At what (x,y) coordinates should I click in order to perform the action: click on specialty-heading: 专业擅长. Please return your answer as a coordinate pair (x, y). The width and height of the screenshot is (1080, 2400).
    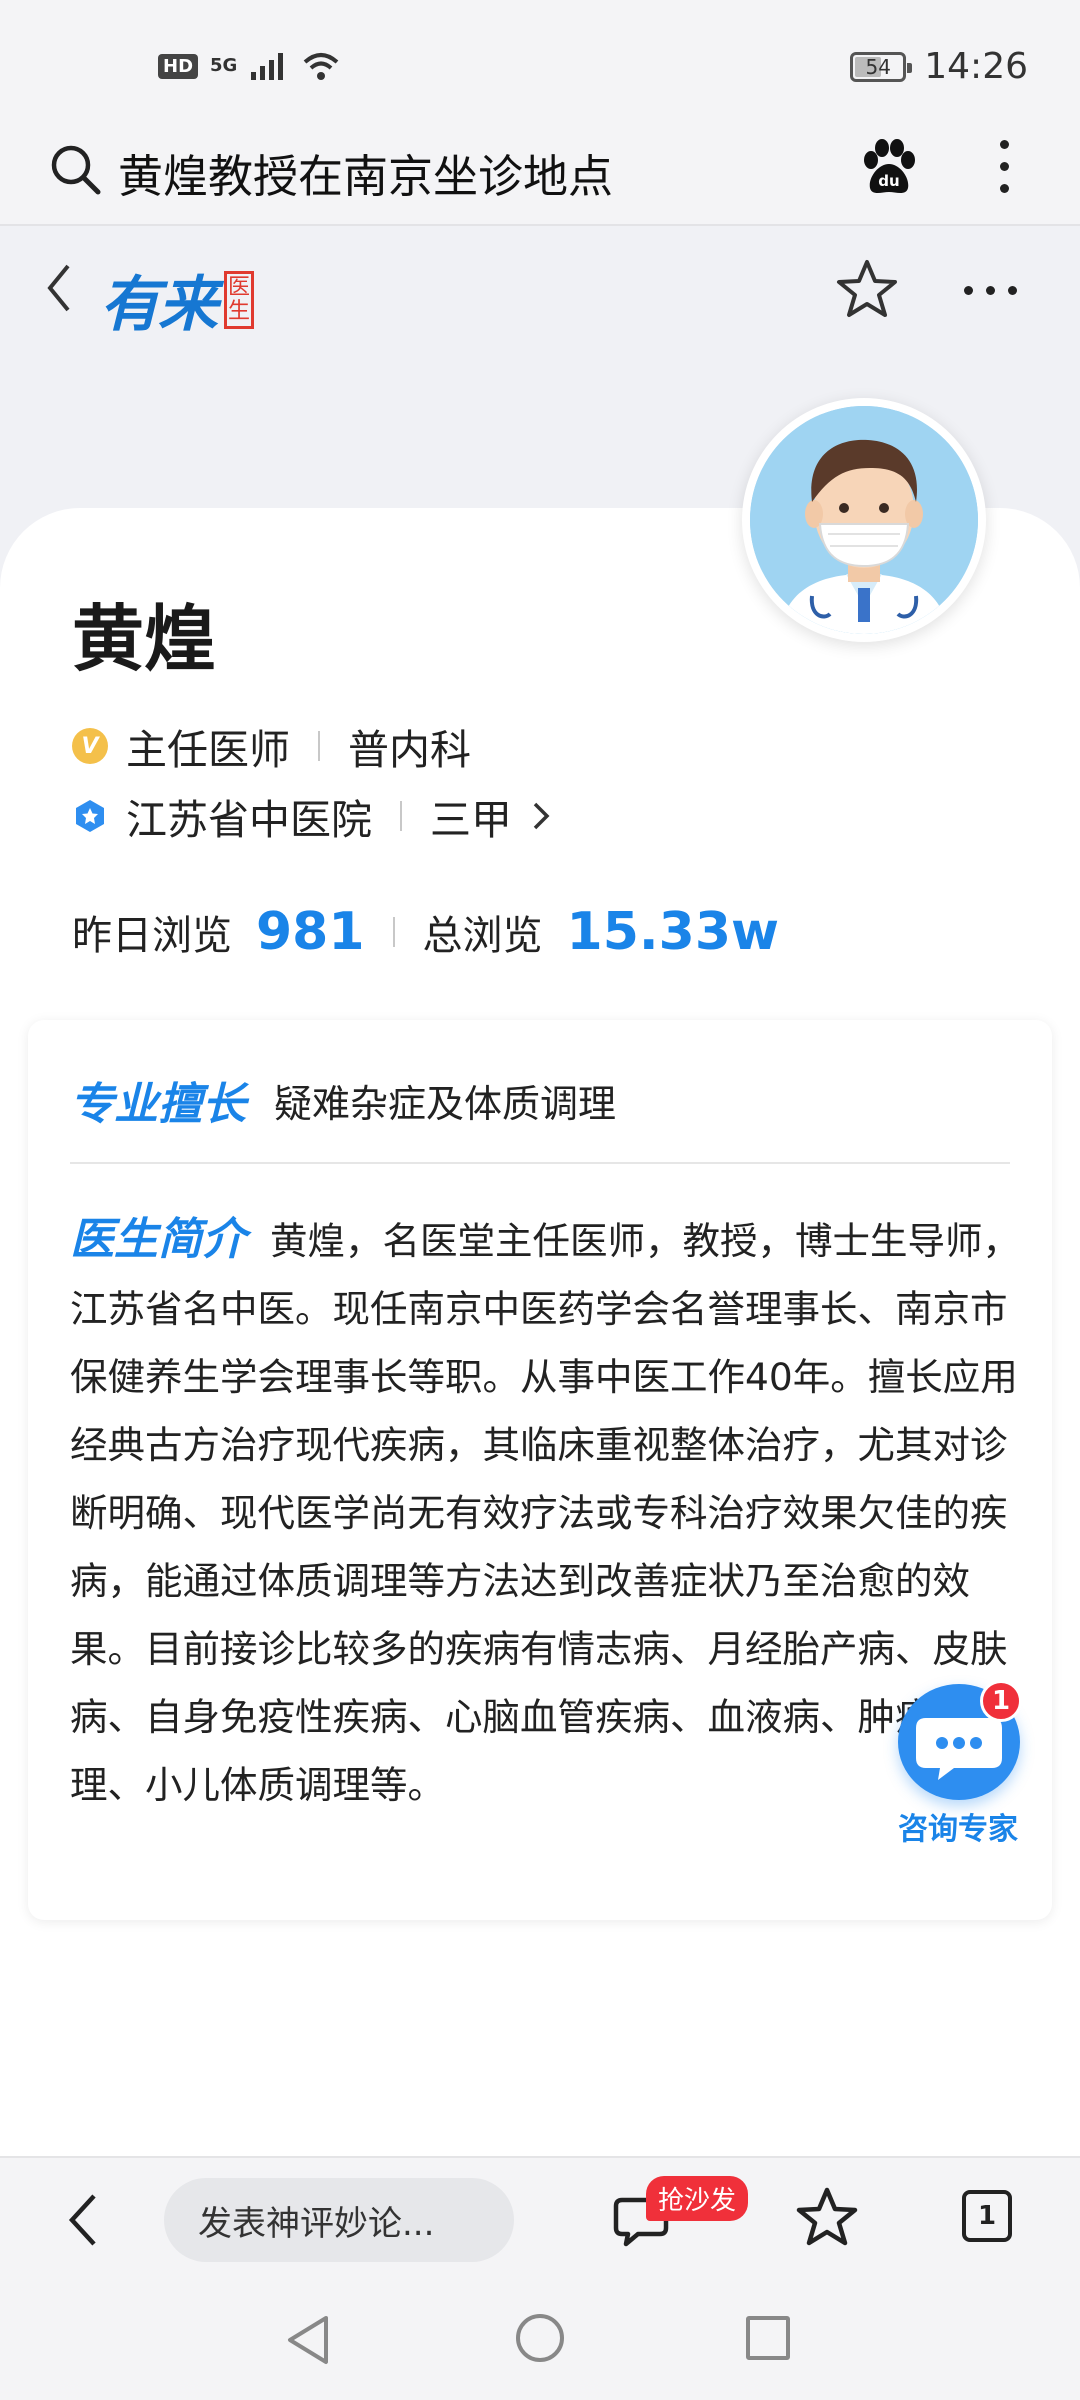
    Looking at the image, I should click on (158, 1104).